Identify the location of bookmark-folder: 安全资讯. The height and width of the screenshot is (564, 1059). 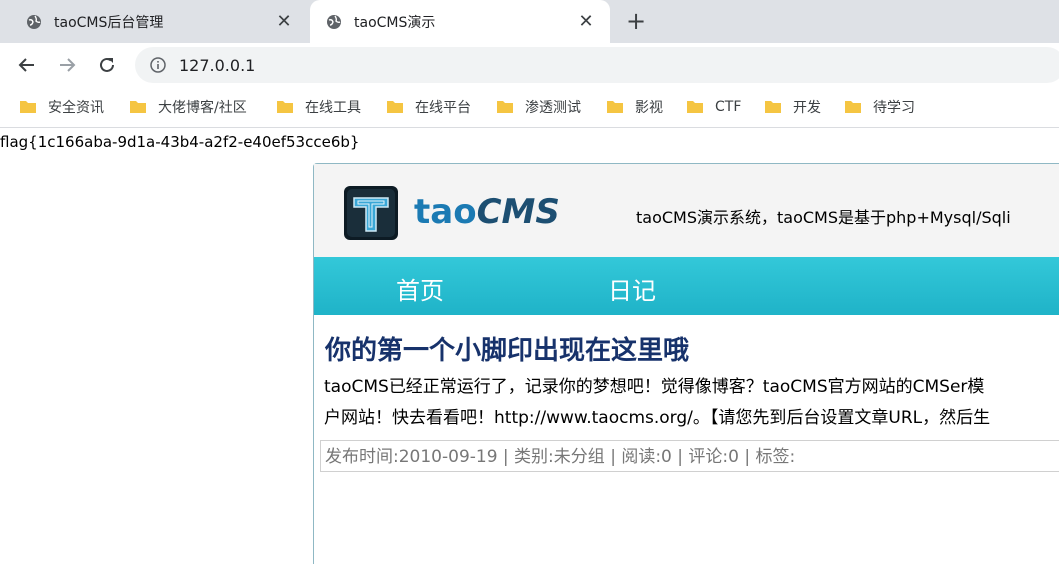
(62, 106).